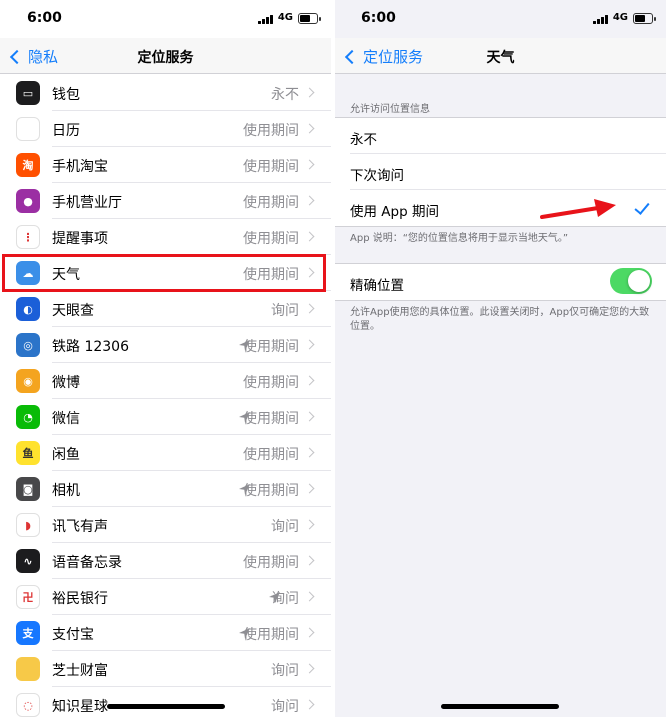 The width and height of the screenshot is (666, 717). What do you see at coordinates (80, 239) in the screenshot?
I see `app-name: 提醒事项` at bounding box center [80, 239].